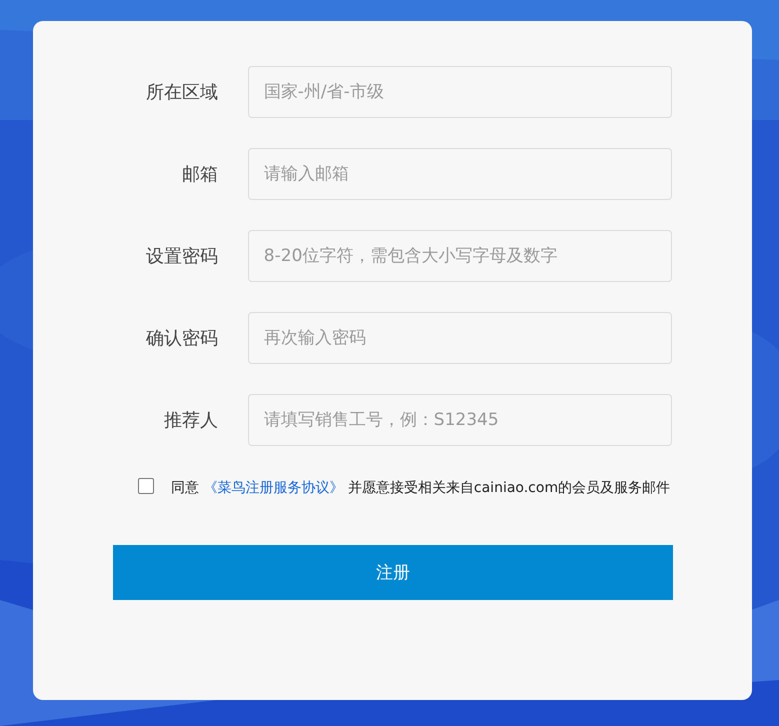 This screenshot has width=779, height=726. Describe the element at coordinates (190, 420) in the screenshot. I see `field-label: 推荐人` at that location.